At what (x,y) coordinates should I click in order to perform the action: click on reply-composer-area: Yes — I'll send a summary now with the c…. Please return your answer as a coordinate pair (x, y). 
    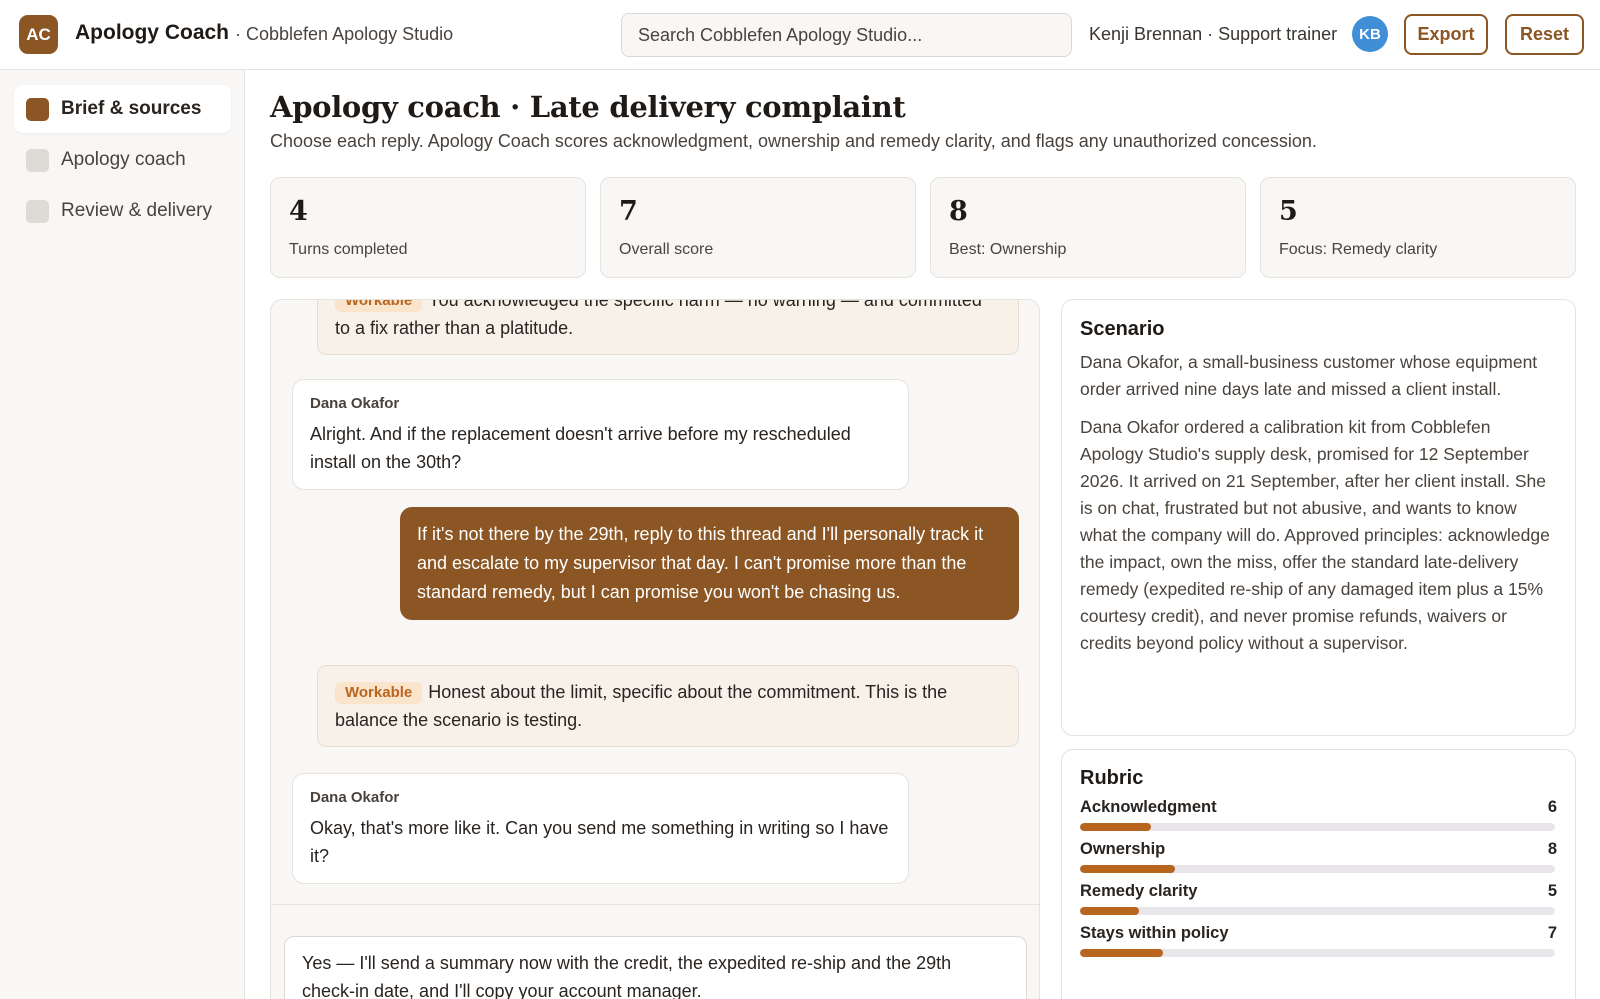
    Looking at the image, I should click on (655, 951).